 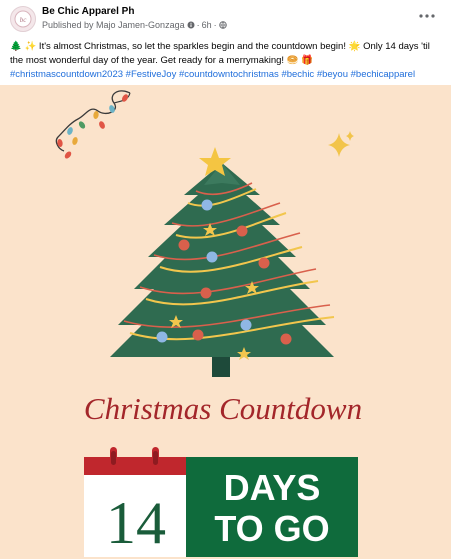 What do you see at coordinates (272, 487) in the screenshot?
I see `days-label: DAYS` at bounding box center [272, 487].